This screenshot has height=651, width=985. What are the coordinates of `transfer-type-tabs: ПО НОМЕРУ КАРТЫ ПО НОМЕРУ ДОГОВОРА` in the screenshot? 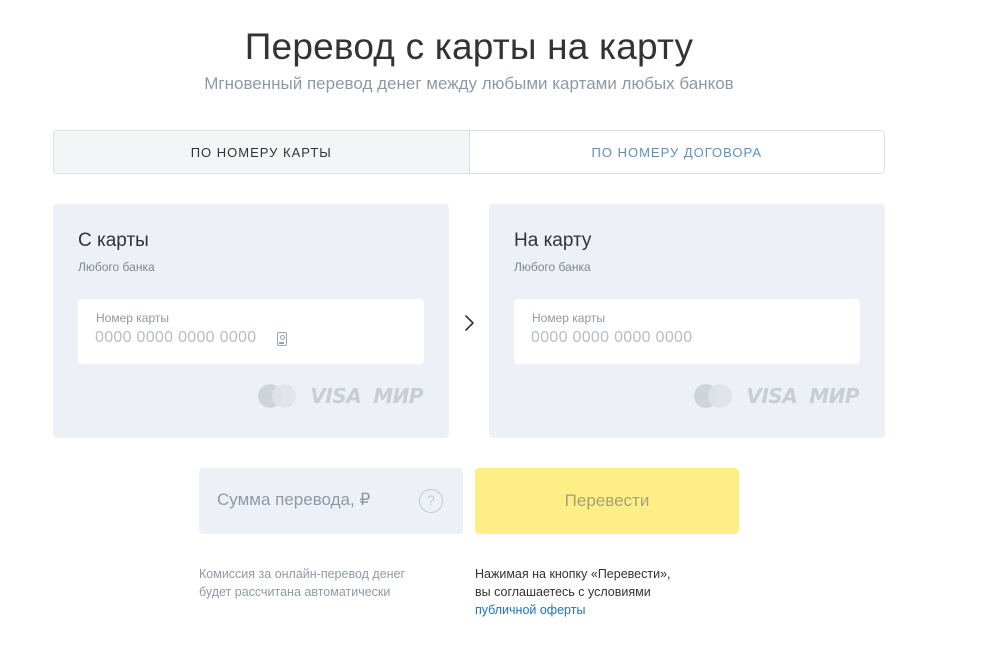 It's located at (469, 152).